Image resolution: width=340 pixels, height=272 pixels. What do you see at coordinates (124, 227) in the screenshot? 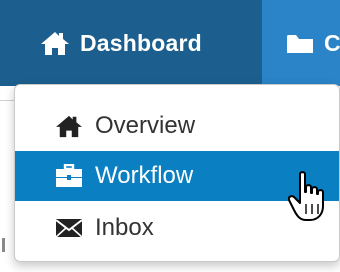
I see `menu-item-inbox-label: Inbox` at bounding box center [124, 227].